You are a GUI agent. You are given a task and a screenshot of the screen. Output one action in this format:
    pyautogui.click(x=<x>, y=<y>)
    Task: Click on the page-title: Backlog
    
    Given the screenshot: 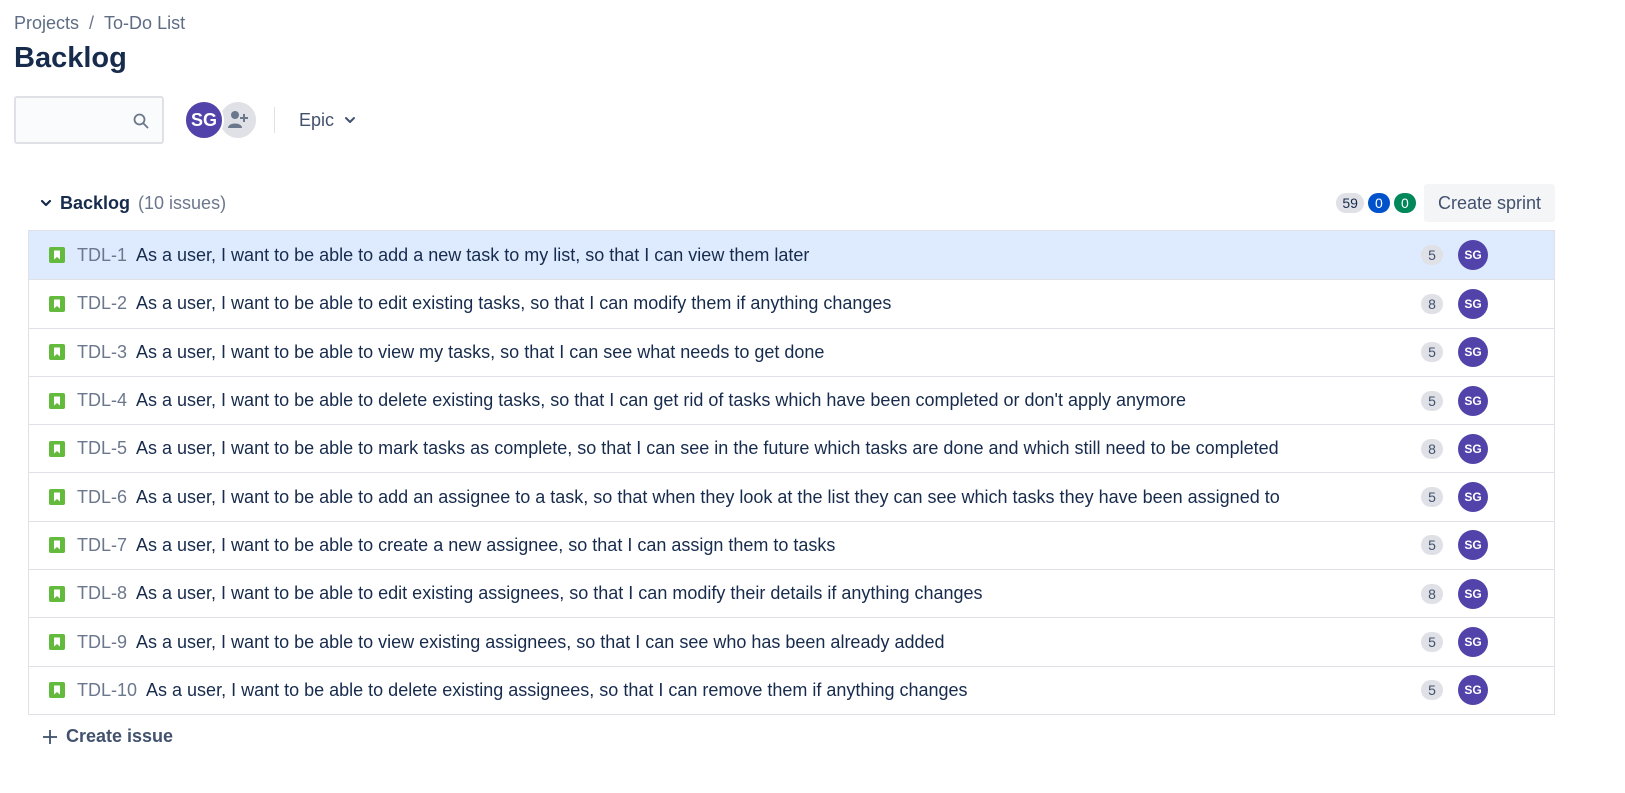 What is the action you would take?
    pyautogui.click(x=70, y=58)
    